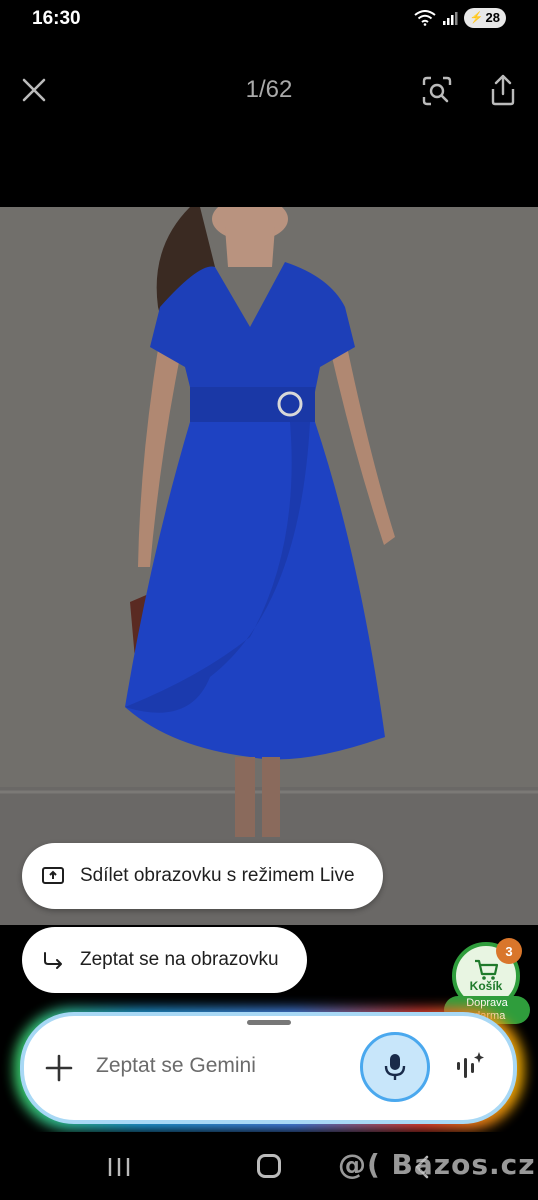  I want to click on ask-about-screen-chip: Zeptat se na obrazovku, so click(164, 960).